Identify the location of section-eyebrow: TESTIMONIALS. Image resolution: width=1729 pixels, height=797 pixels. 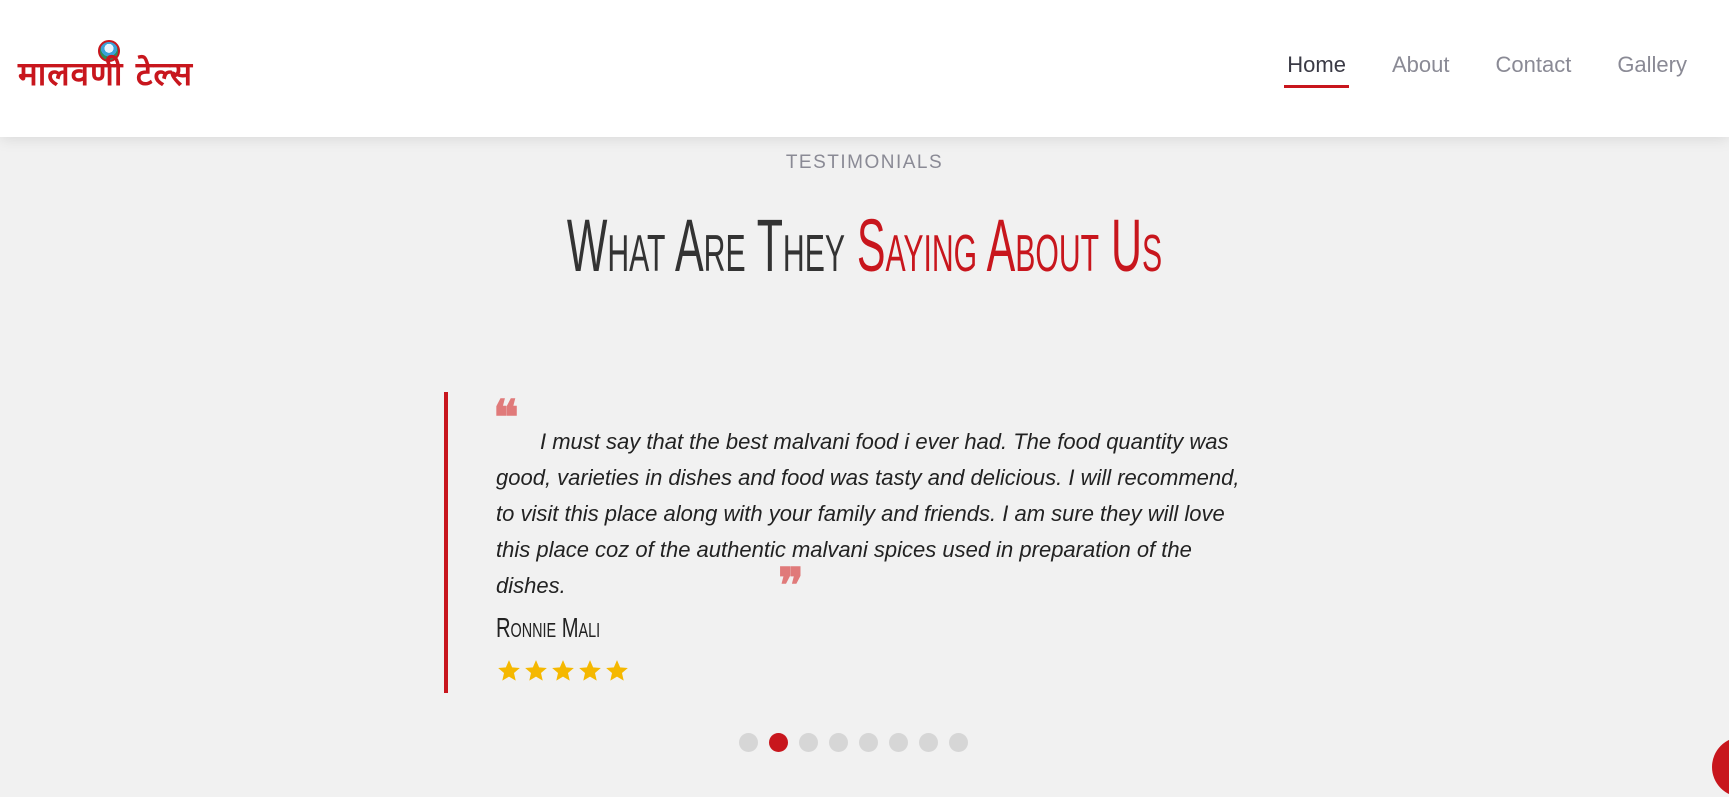
(864, 162).